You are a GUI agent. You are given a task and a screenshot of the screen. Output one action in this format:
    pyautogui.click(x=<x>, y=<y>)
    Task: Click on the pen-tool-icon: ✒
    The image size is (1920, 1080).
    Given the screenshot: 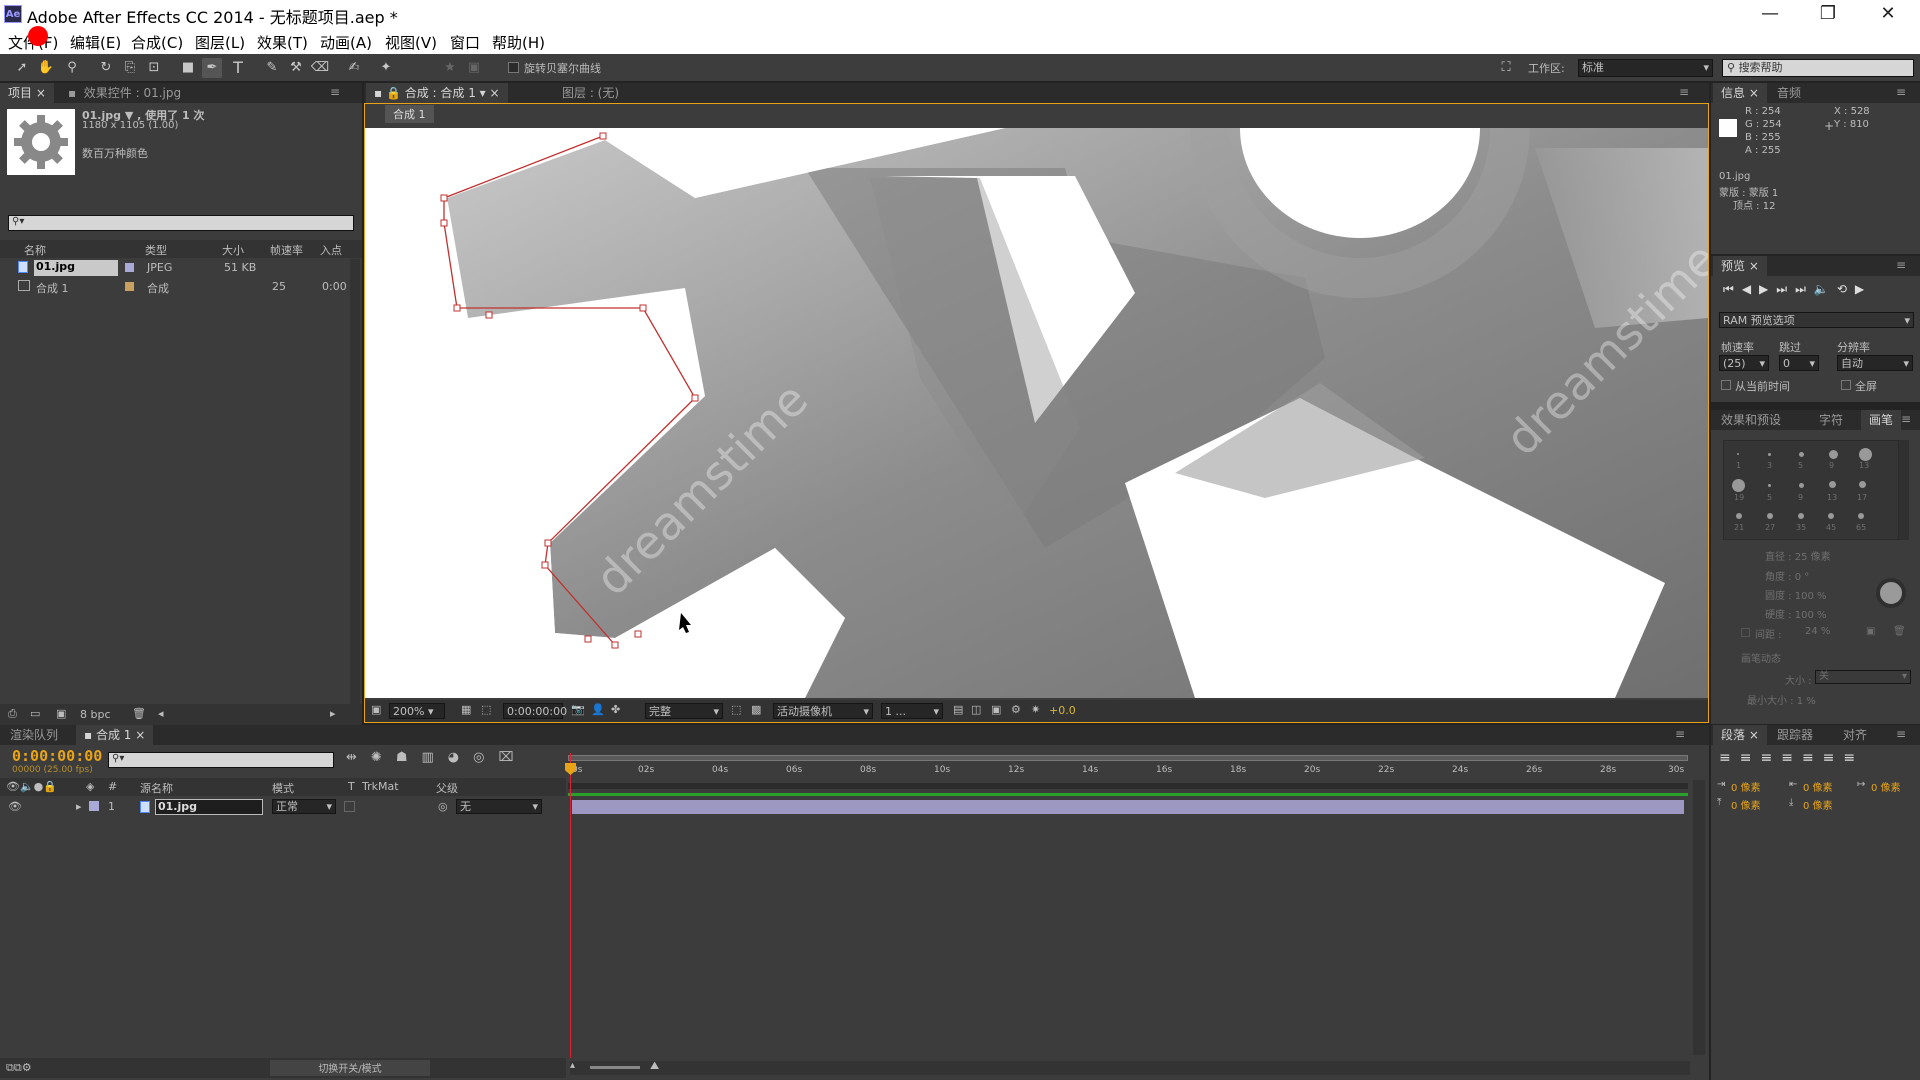 What is the action you would take?
    pyautogui.click(x=212, y=68)
    